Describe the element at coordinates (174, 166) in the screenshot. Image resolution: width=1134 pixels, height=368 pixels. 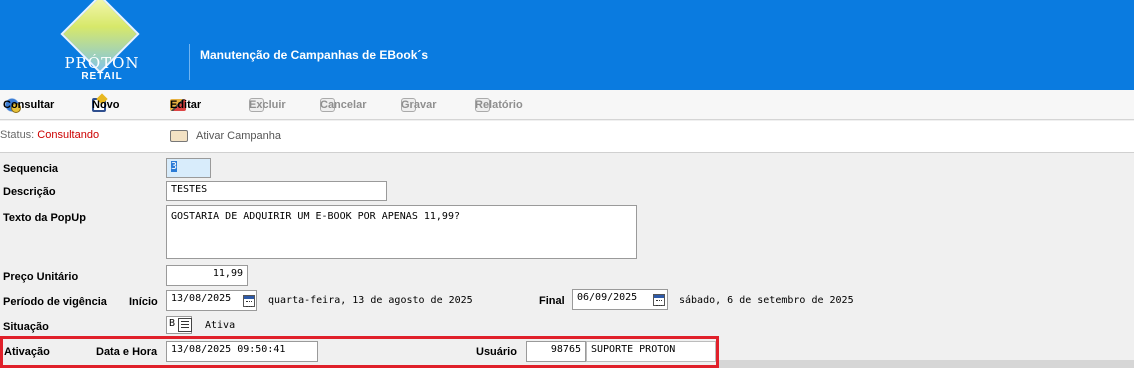
I see `sequencia-value: 3` at that location.